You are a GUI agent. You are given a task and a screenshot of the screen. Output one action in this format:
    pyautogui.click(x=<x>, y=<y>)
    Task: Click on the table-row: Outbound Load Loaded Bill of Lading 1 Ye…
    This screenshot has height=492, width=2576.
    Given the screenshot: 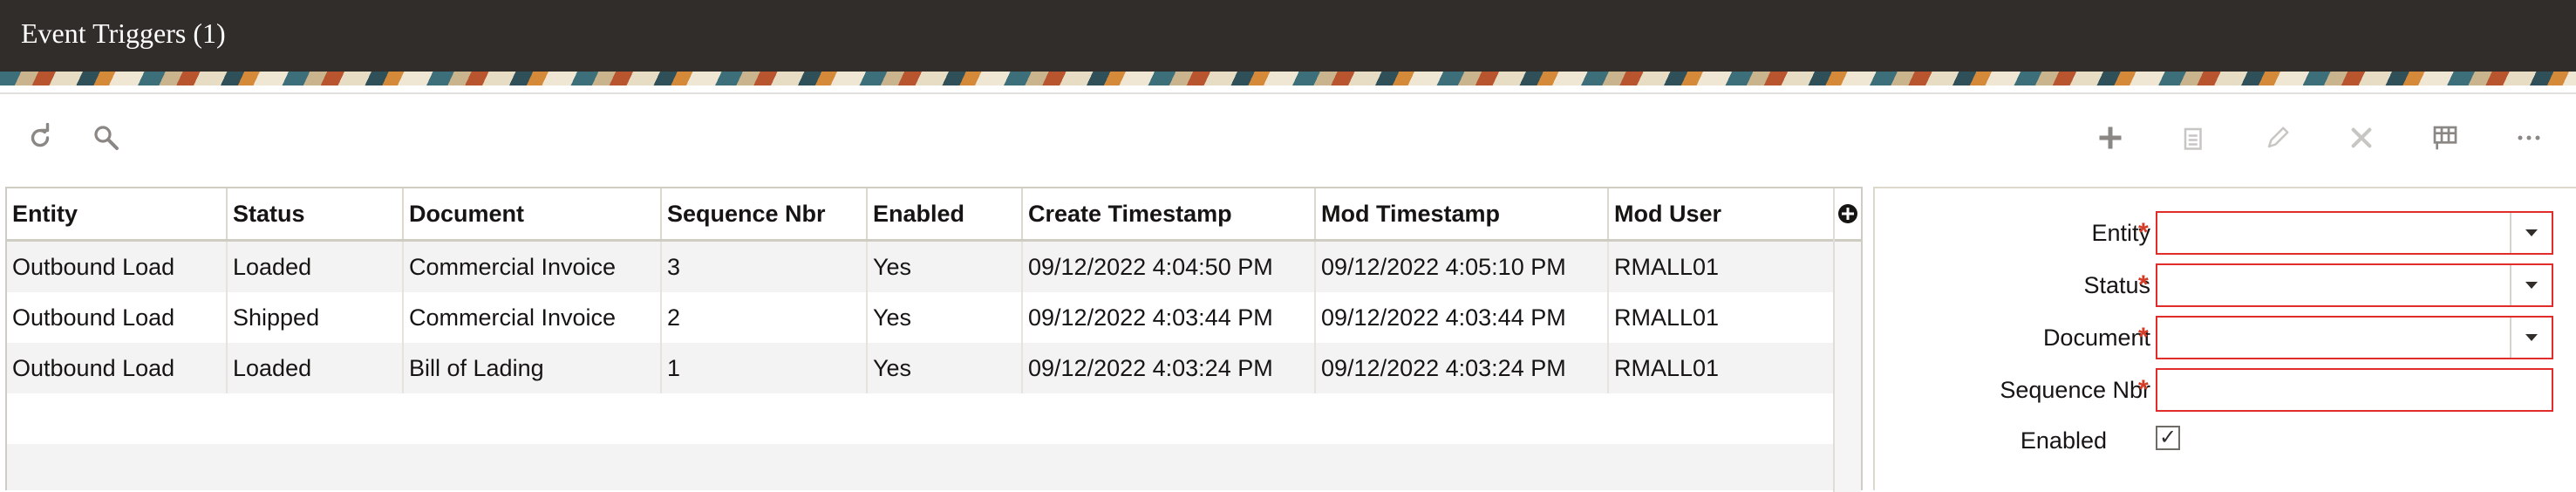 What is the action you would take?
    pyautogui.click(x=922, y=368)
    